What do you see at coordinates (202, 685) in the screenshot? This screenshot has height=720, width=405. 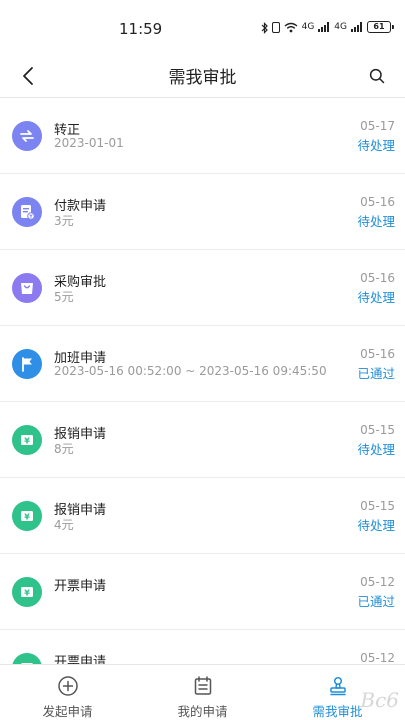 I see `calendar-list-icon` at bounding box center [202, 685].